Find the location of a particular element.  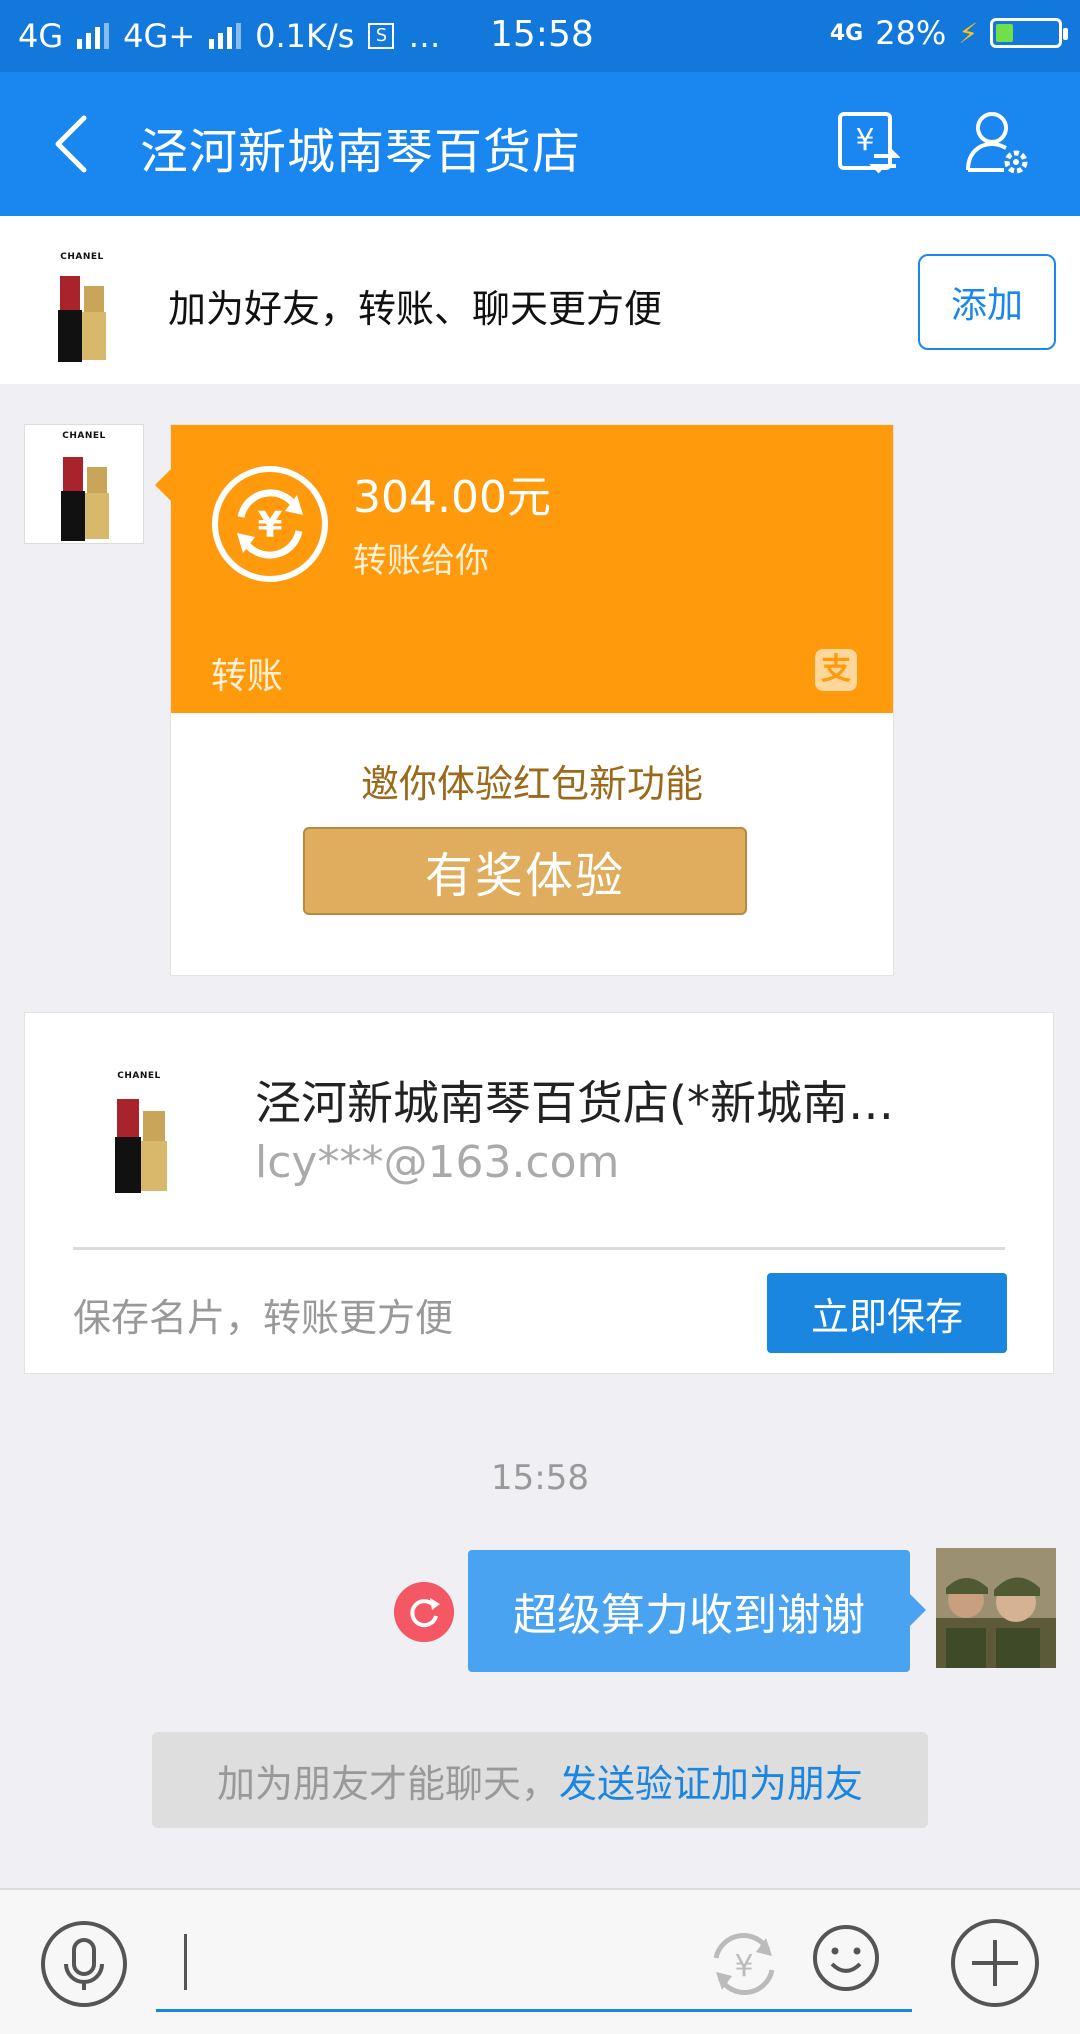

signal-icon is located at coordinates (93, 36).